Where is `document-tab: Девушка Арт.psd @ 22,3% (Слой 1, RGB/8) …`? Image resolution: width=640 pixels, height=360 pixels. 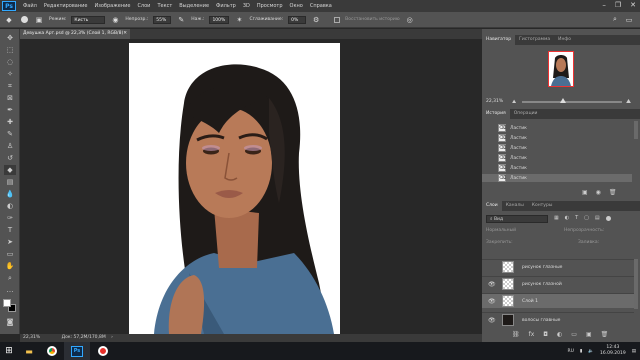 document-tab: Девушка Арт.psd @ 22,3% (Слой 1, RGB/8) … is located at coordinates (75, 34).